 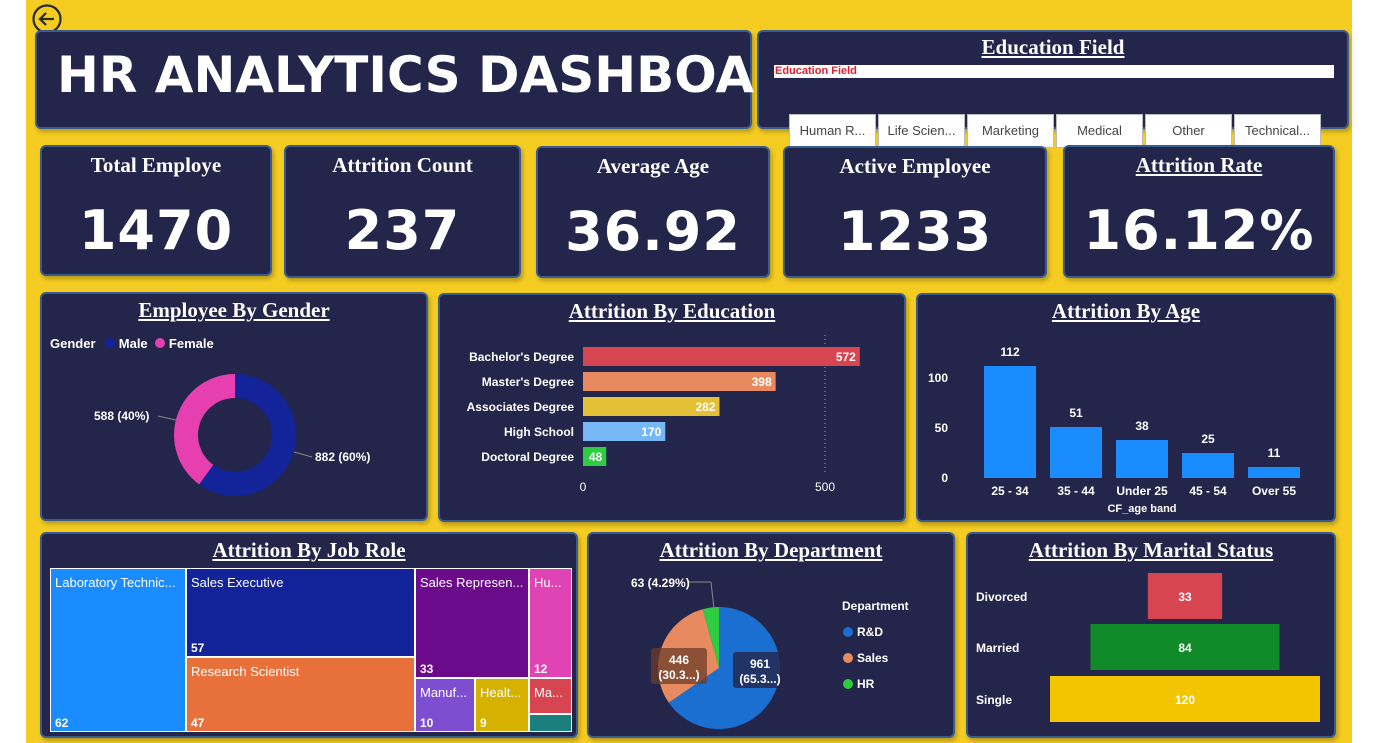 I want to click on tile-name: Sales Executive, so click(x=237, y=582).